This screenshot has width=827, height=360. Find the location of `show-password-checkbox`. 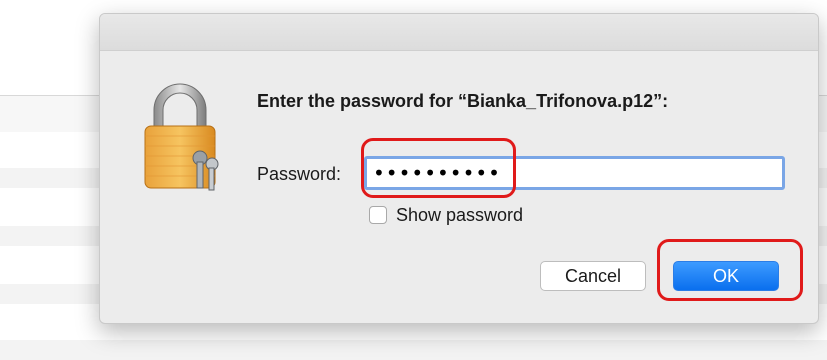

show-password-checkbox is located at coordinates (378, 215).